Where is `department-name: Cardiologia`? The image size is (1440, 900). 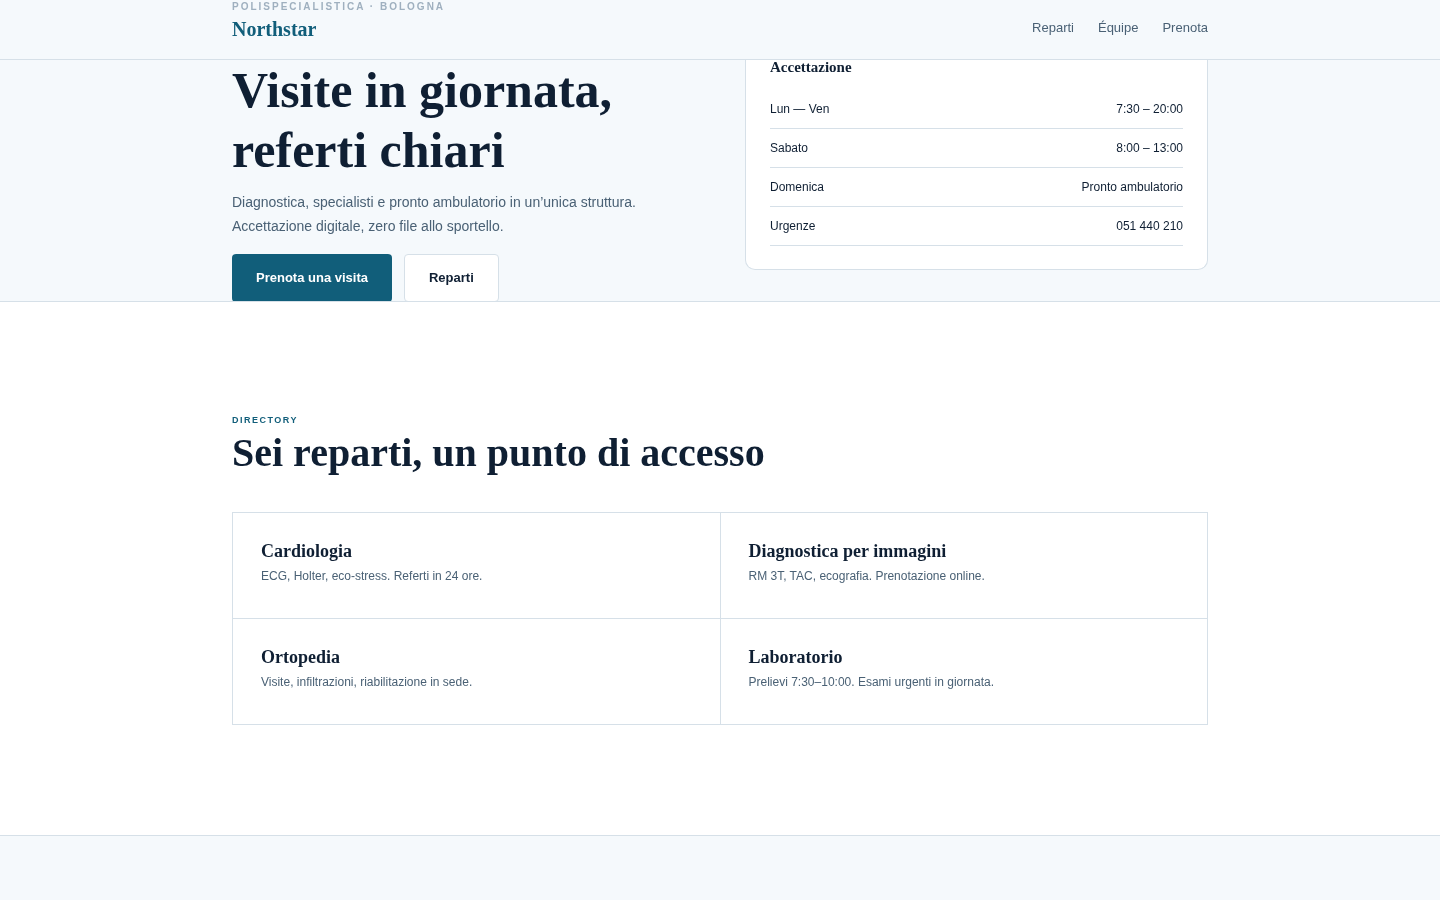 department-name: Cardiologia is located at coordinates (307, 551).